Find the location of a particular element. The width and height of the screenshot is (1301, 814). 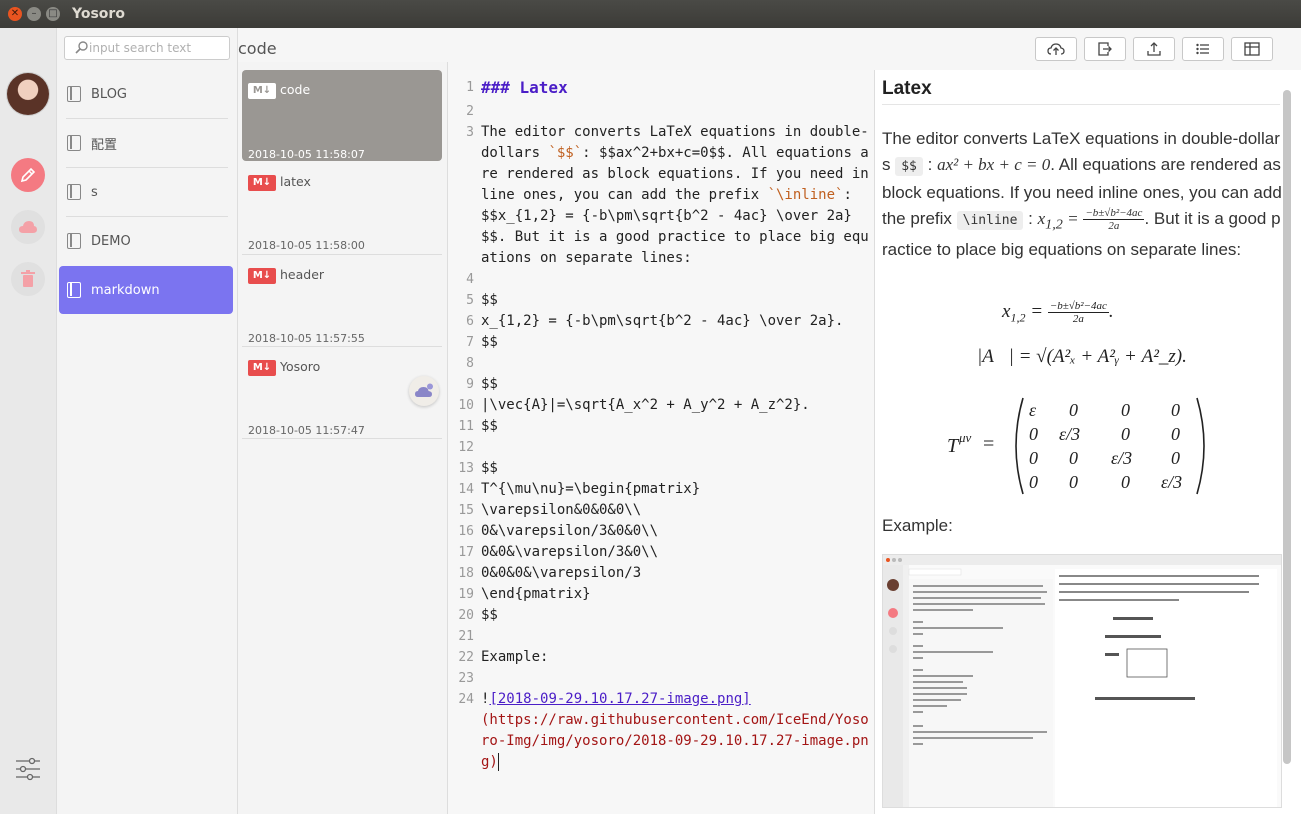

close-window-button: ✕ is located at coordinates (15, 14).